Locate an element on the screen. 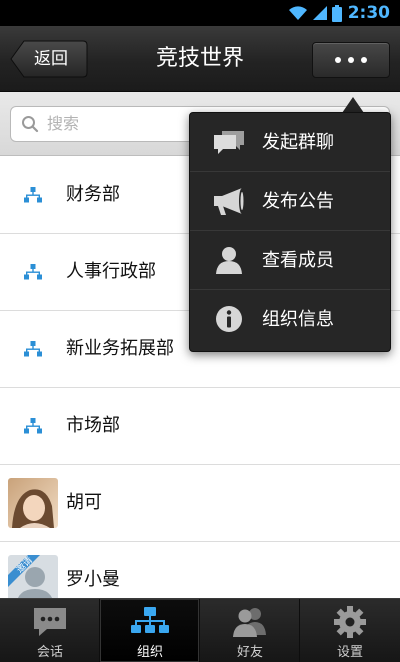 The height and width of the screenshot is (662, 400). menu-item-announcement: 发布公告 is located at coordinates (290, 201).